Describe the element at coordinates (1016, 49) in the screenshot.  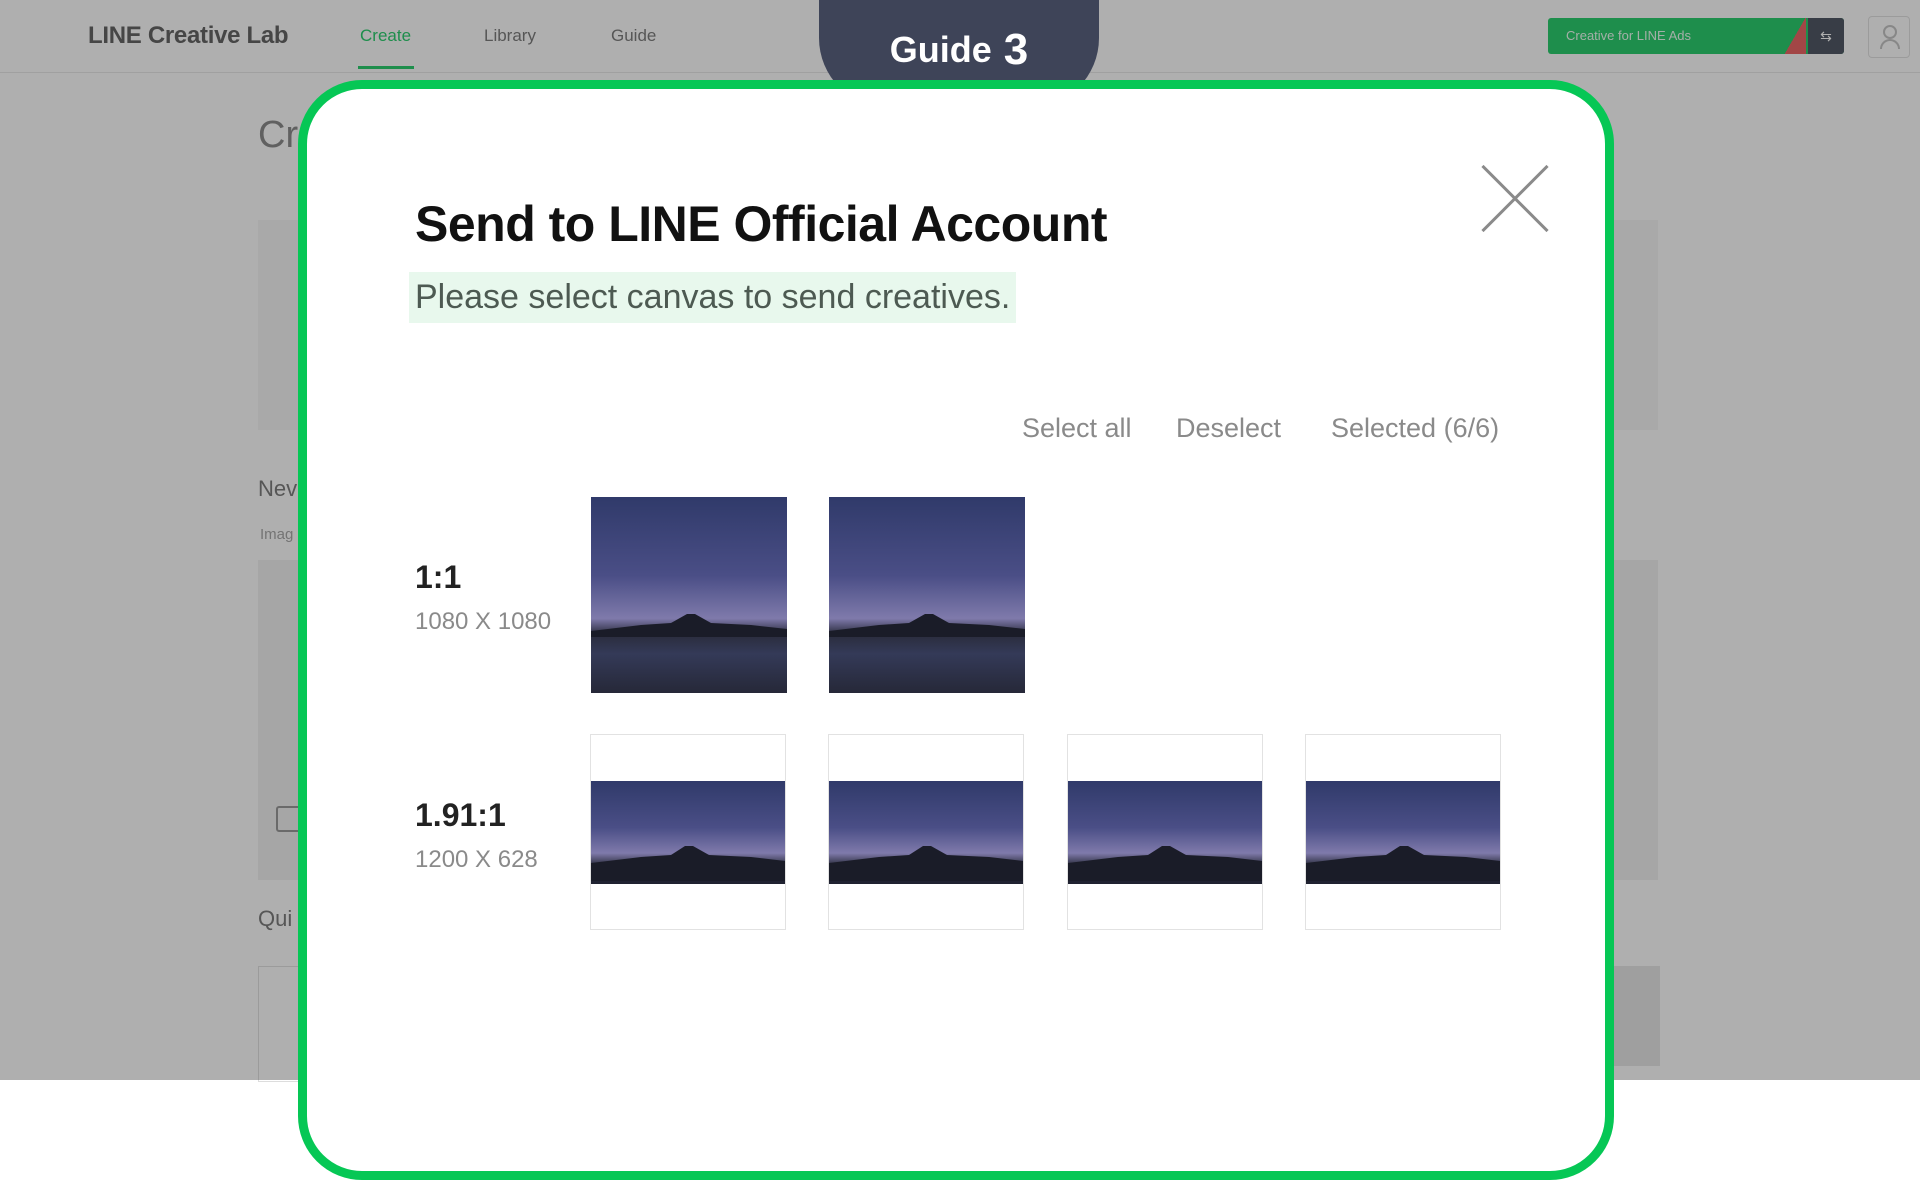
I see `guide-step-number: 3` at that location.